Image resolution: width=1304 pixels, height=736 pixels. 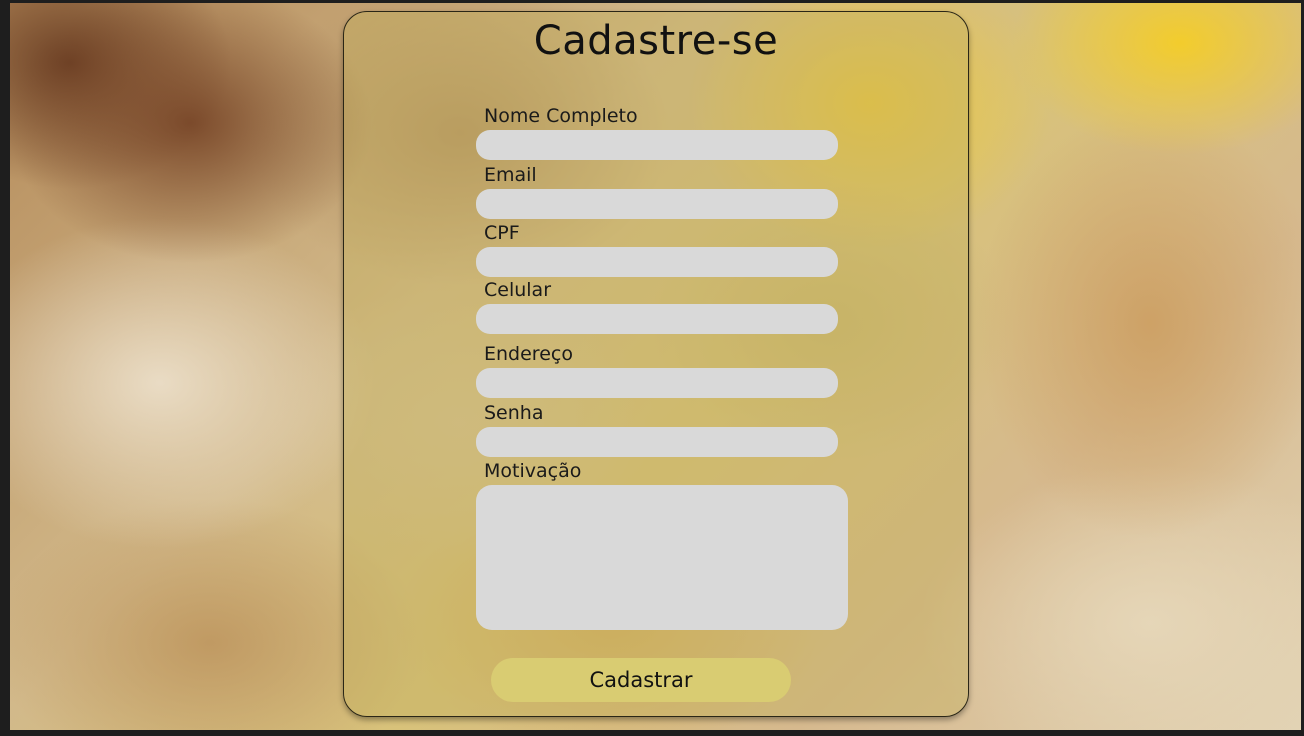 What do you see at coordinates (657, 442) in the screenshot?
I see `password-input` at bounding box center [657, 442].